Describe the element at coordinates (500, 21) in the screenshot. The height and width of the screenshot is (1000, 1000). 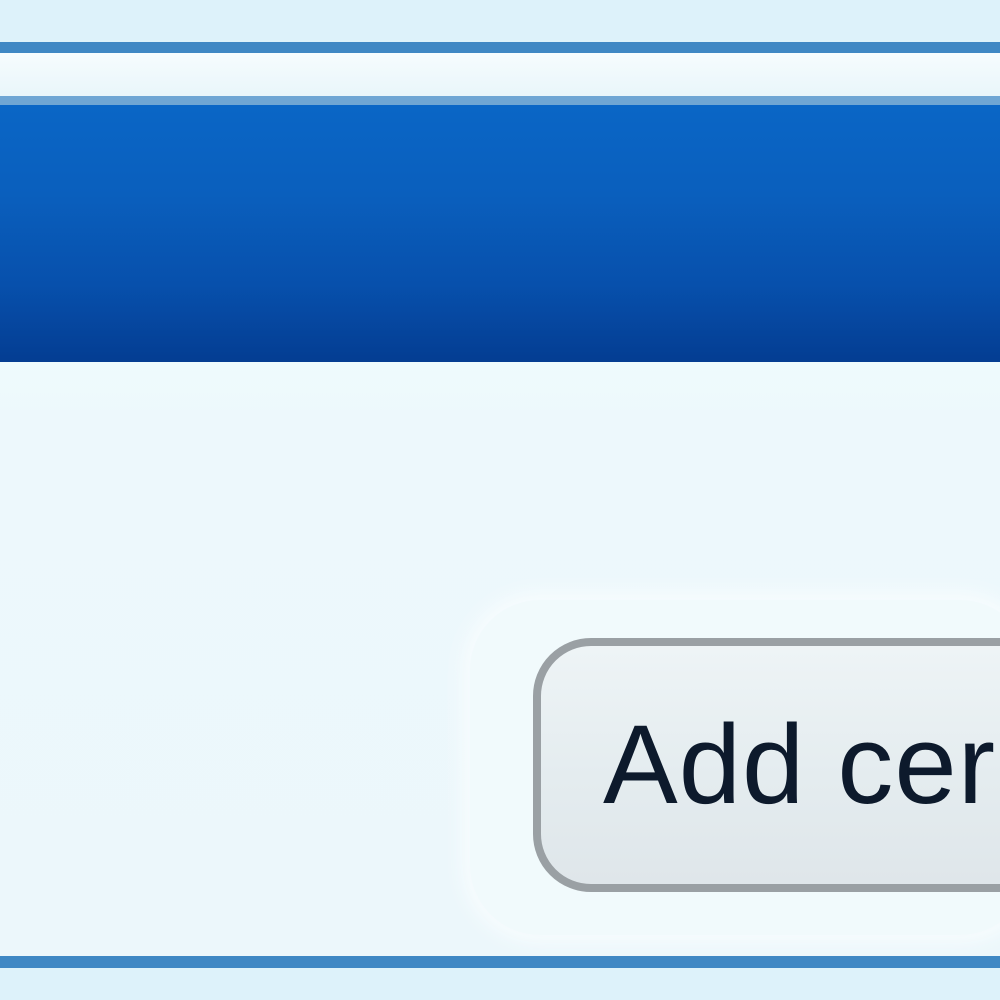
I see `top-strip` at that location.